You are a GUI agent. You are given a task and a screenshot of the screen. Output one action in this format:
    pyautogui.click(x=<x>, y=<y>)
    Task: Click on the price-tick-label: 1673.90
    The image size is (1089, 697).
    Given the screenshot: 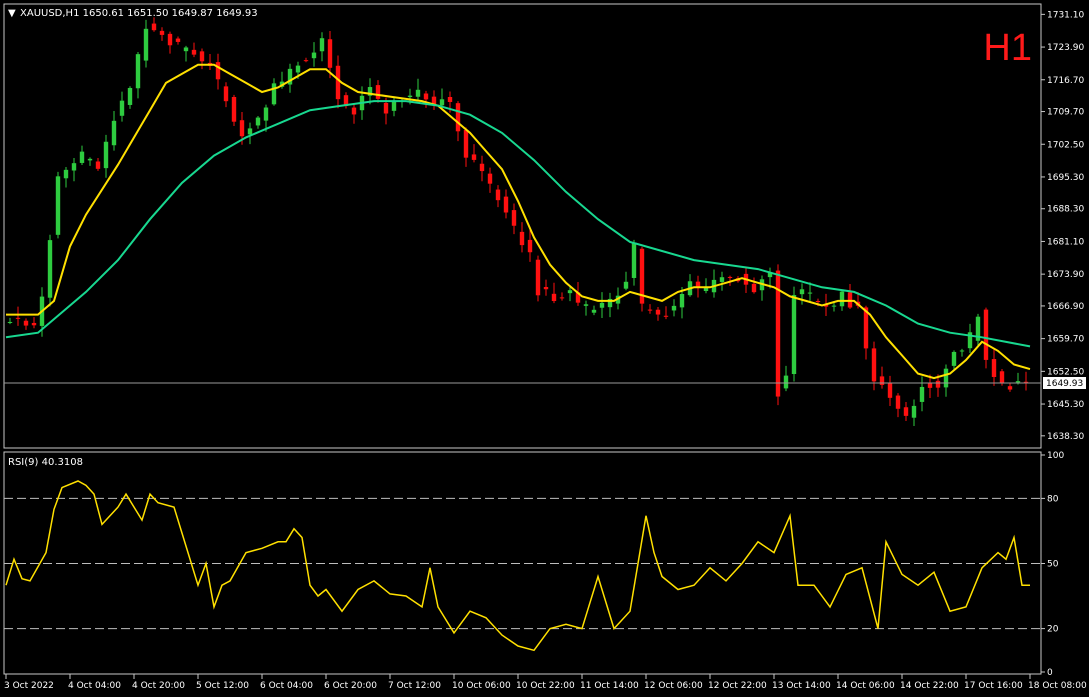 What is the action you would take?
    pyautogui.click(x=1065, y=275)
    